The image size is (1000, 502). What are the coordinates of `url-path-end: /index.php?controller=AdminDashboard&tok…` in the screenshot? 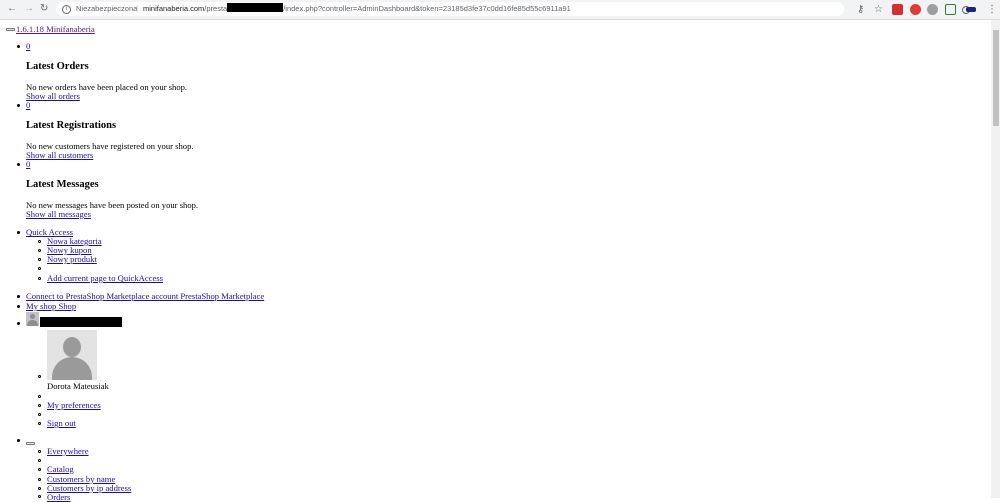 It's located at (427, 8).